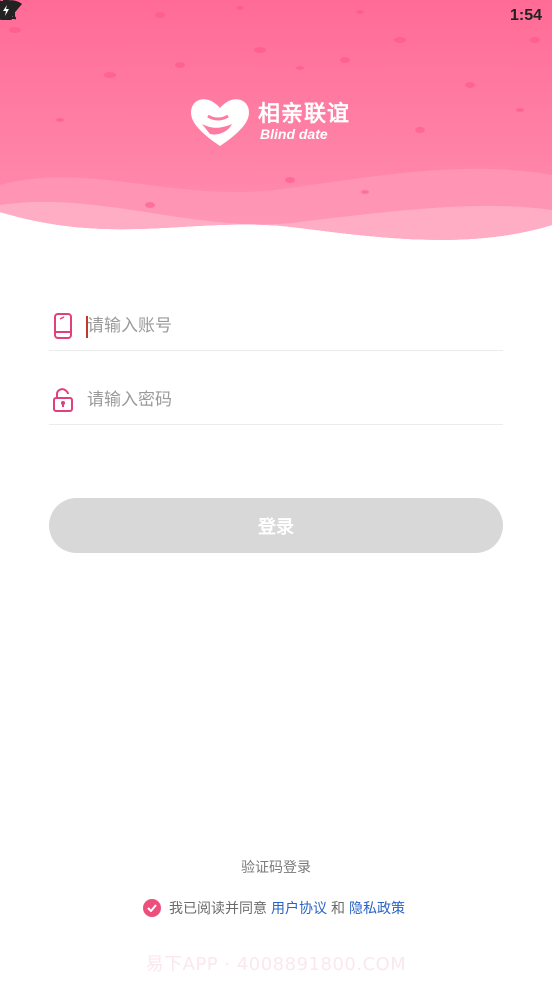 The width and height of the screenshot is (552, 983). I want to click on password-field-row, so click(276, 400).